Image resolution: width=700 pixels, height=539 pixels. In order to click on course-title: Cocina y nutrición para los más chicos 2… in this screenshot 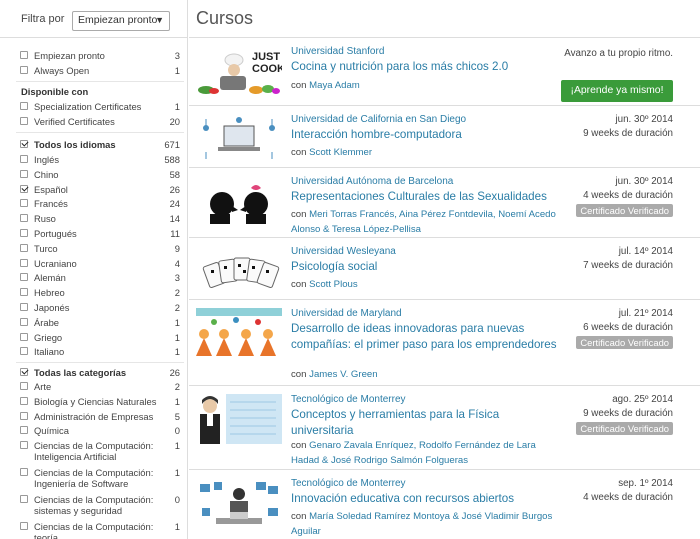, I will do `click(426, 67)`.